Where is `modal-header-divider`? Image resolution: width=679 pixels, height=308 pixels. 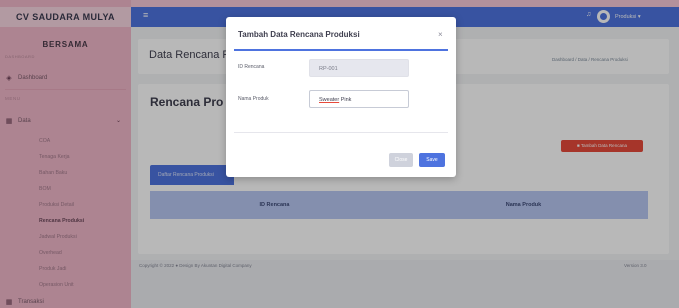
modal-header-divider is located at coordinates (341, 50).